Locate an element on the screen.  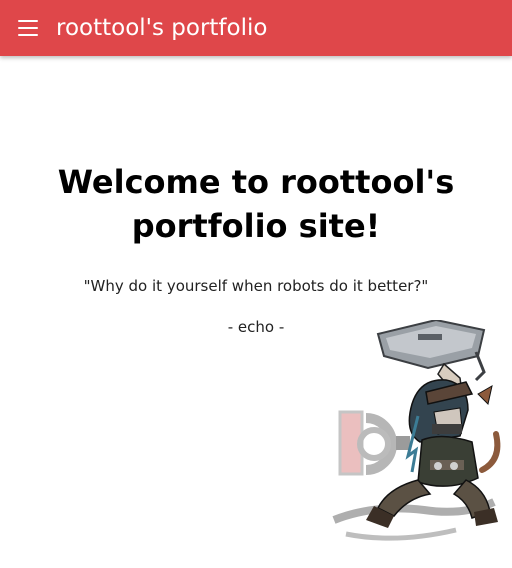
welcome-heading-line1: Welcome to roottool's is located at coordinates (256, 182).